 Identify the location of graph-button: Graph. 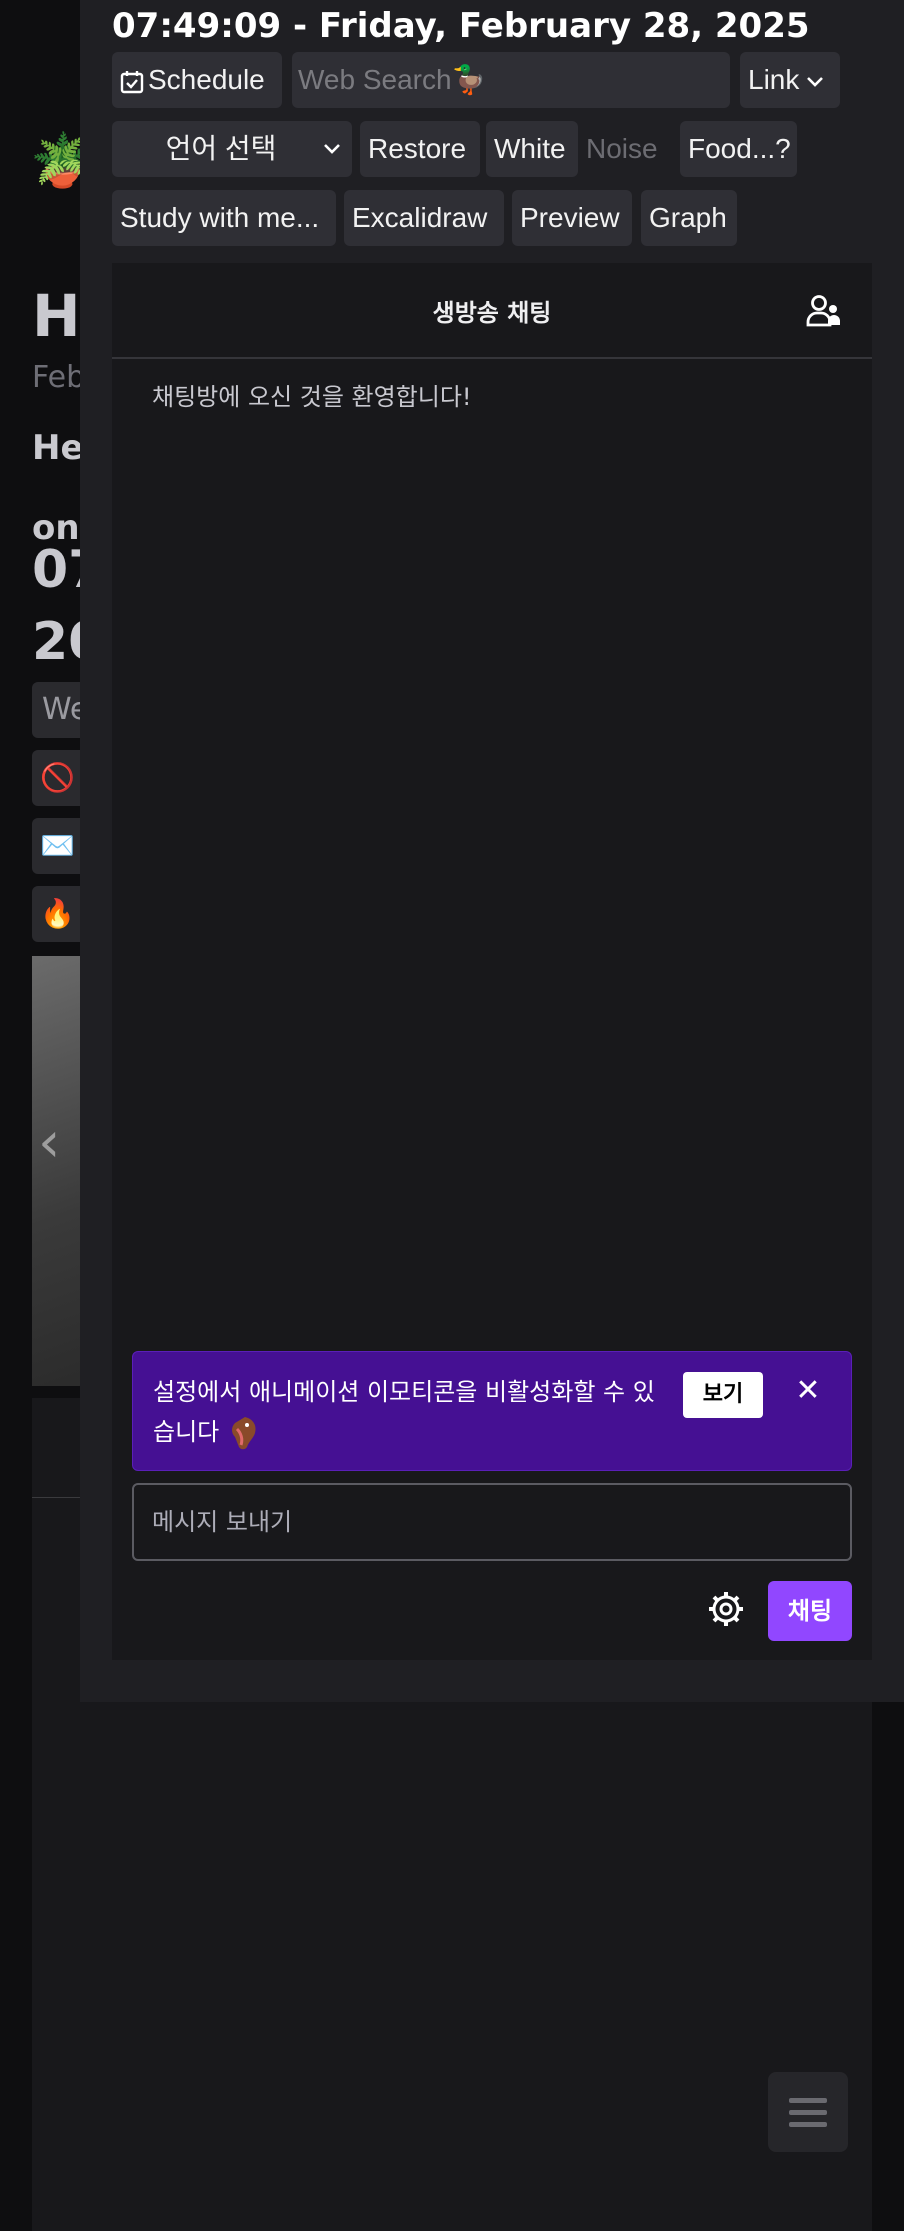
(689, 218).